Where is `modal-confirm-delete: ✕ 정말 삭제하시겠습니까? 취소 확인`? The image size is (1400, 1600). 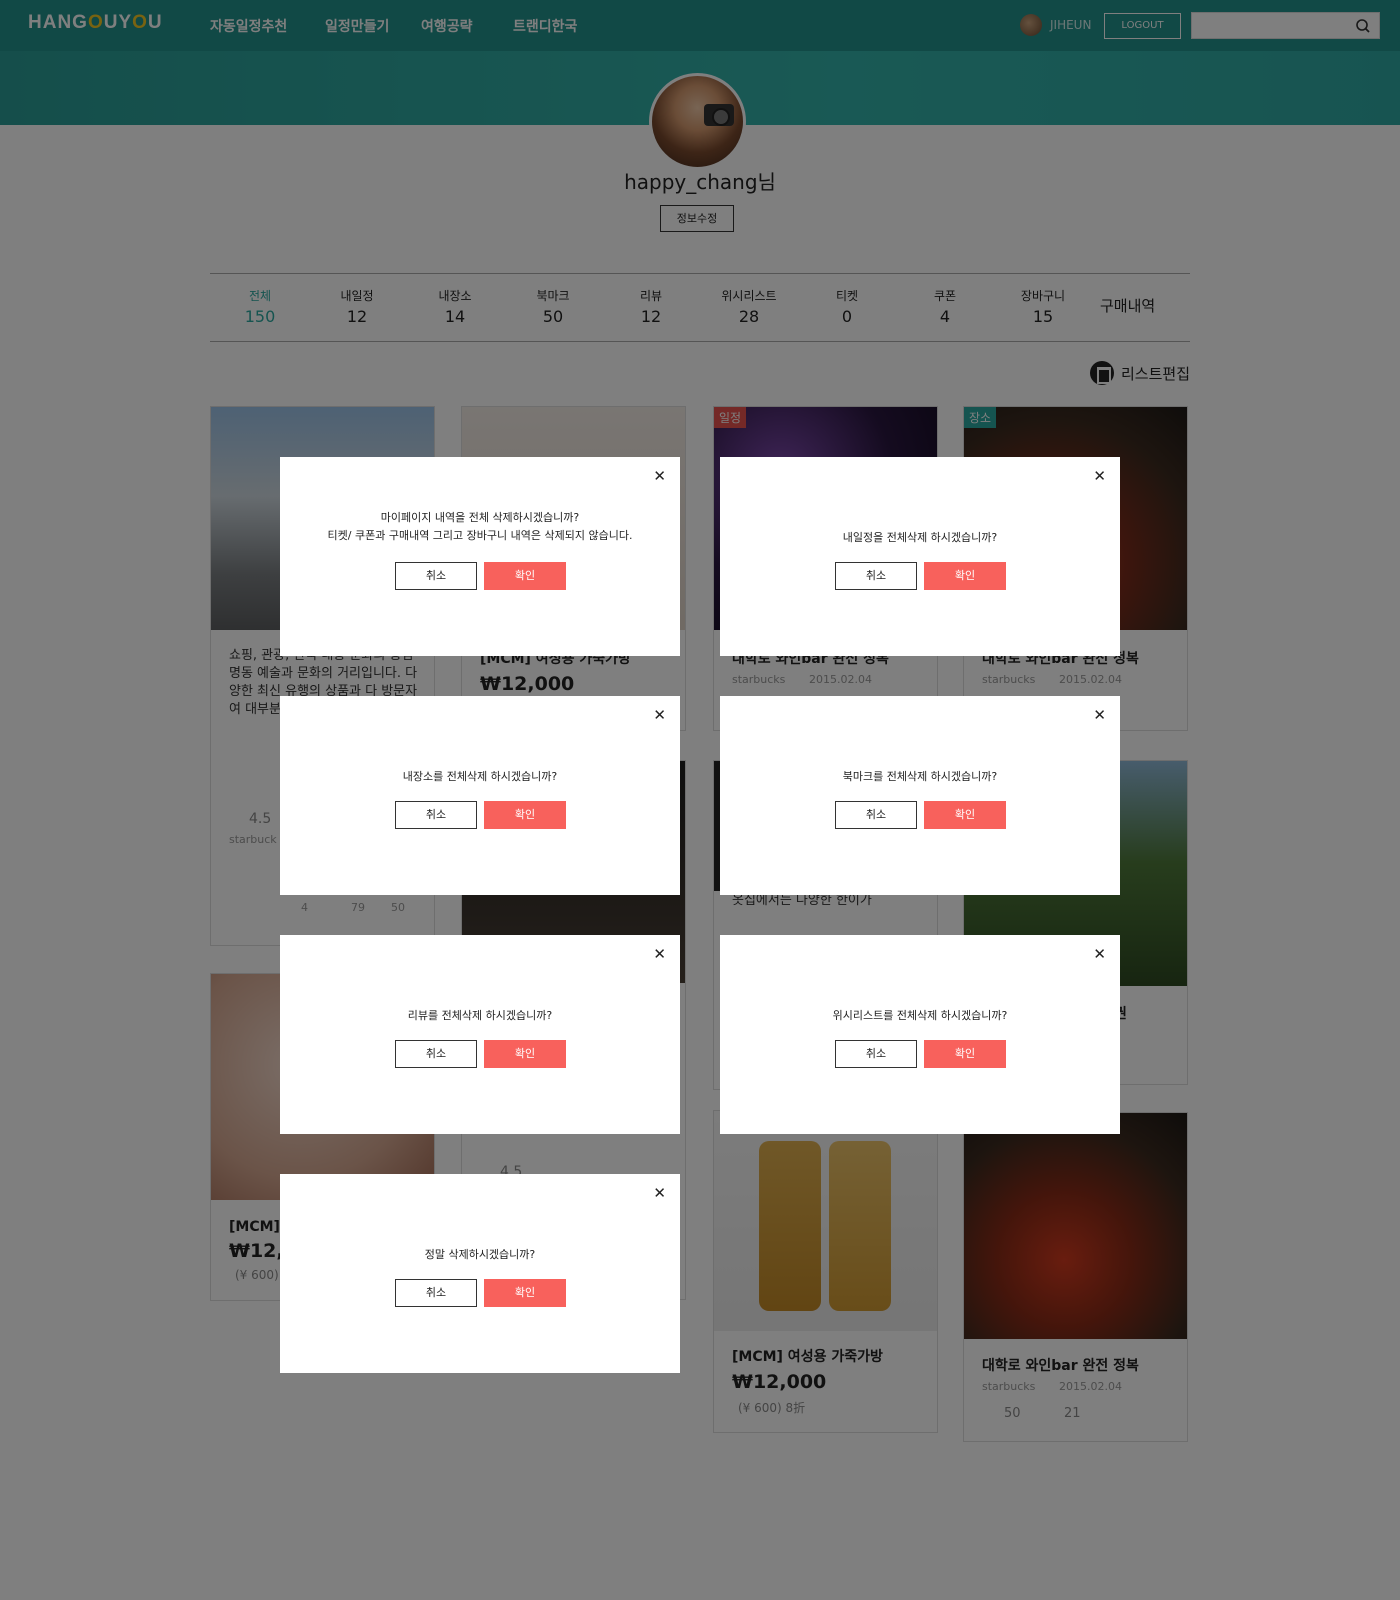
modal-confirm-delete: ✕ 정말 삭제하시겠습니까? 취소 확인 is located at coordinates (480, 1273).